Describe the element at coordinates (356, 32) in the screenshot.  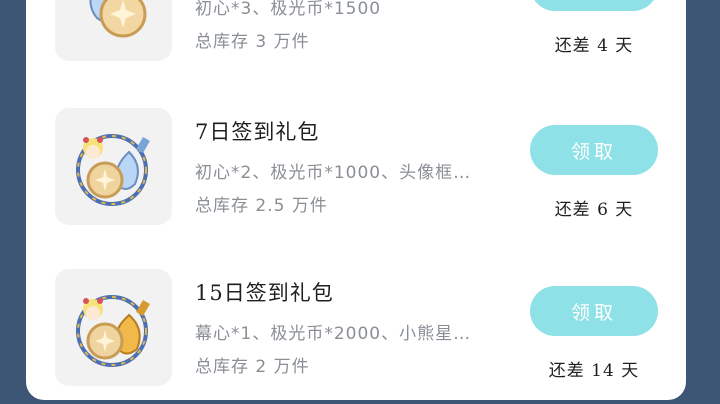
I see `gift-row: 初心*3、极光币*1500 总库存 3 万件 领取 还差 4 天` at that location.